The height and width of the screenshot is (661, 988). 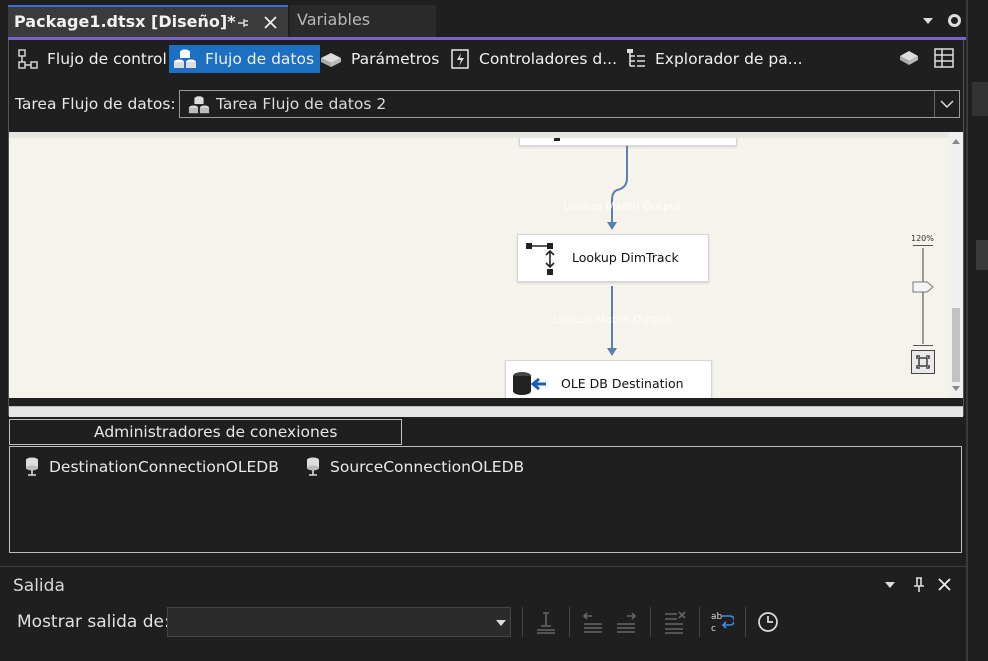 What do you see at coordinates (395, 59) in the screenshot?
I see `tab-parameters-label: Parámetros` at bounding box center [395, 59].